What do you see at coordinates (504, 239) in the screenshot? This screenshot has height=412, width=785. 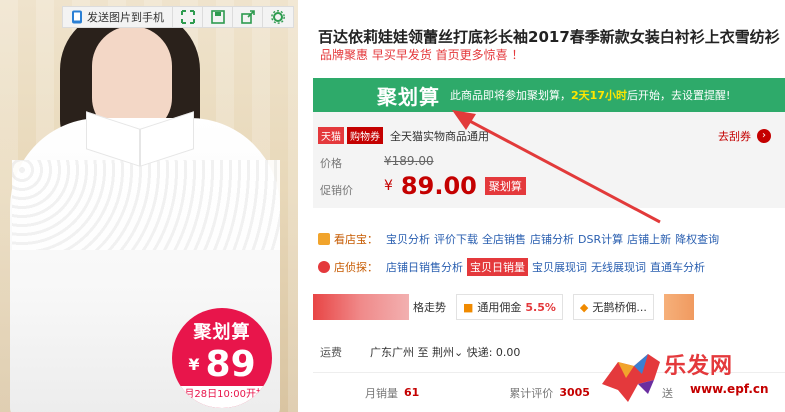 I see `tool-link: 全店销售` at bounding box center [504, 239].